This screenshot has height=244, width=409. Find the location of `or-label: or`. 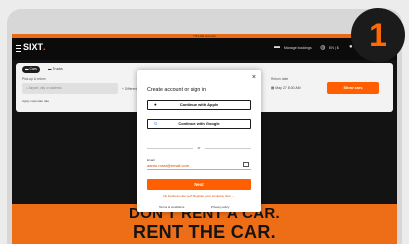

or-label: or is located at coordinates (199, 148).